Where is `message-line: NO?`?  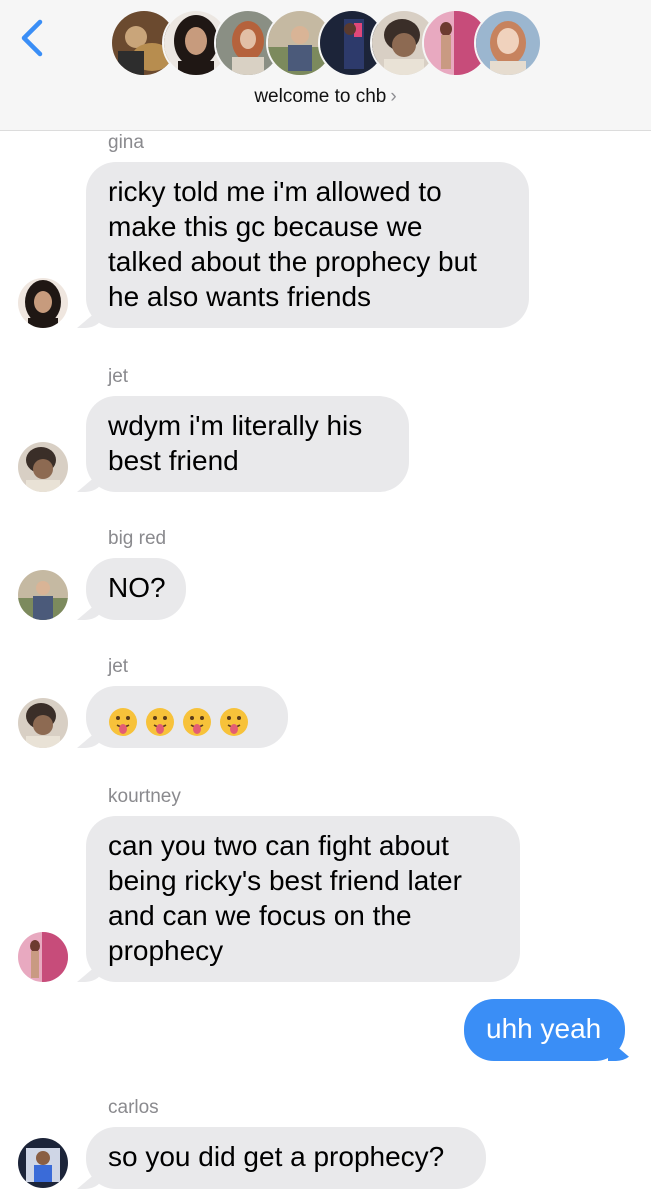
message-line: NO? is located at coordinates (137, 587).